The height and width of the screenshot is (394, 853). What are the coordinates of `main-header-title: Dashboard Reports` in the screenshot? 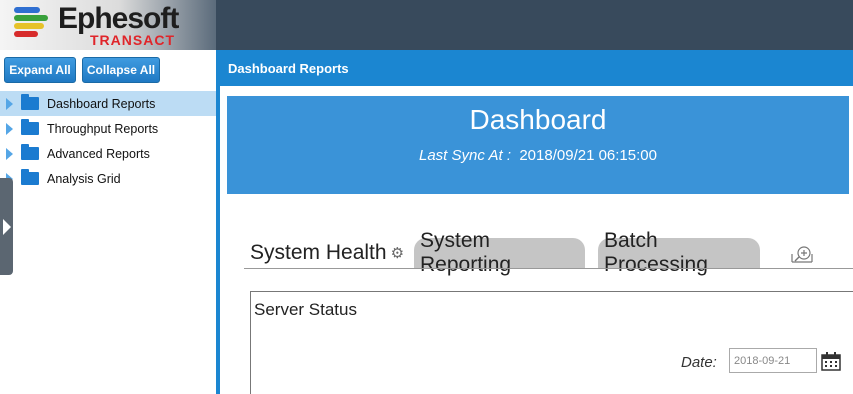 It's located at (536, 68).